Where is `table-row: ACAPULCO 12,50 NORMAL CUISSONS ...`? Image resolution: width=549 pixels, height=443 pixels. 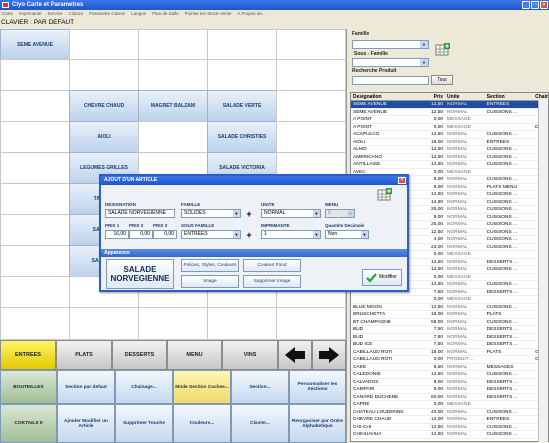 table-row: ACAPULCO 12,50 NORMAL CUISSONS ... is located at coordinates (449, 135).